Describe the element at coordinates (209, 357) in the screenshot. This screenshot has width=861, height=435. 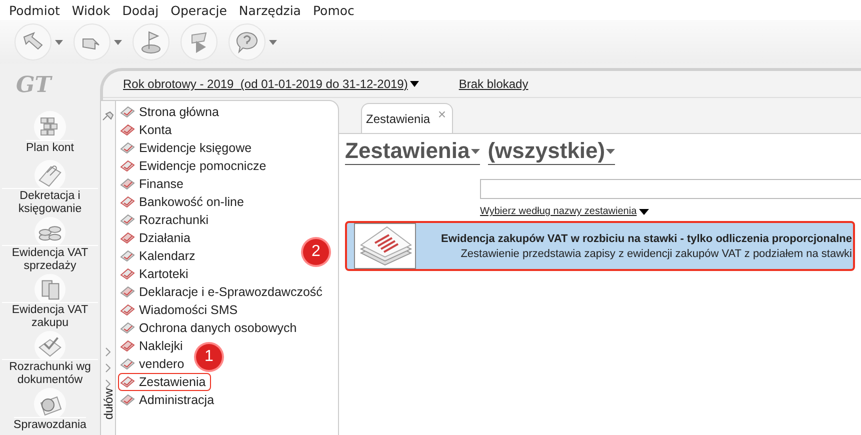
I see `annotation-badge: 1` at that location.